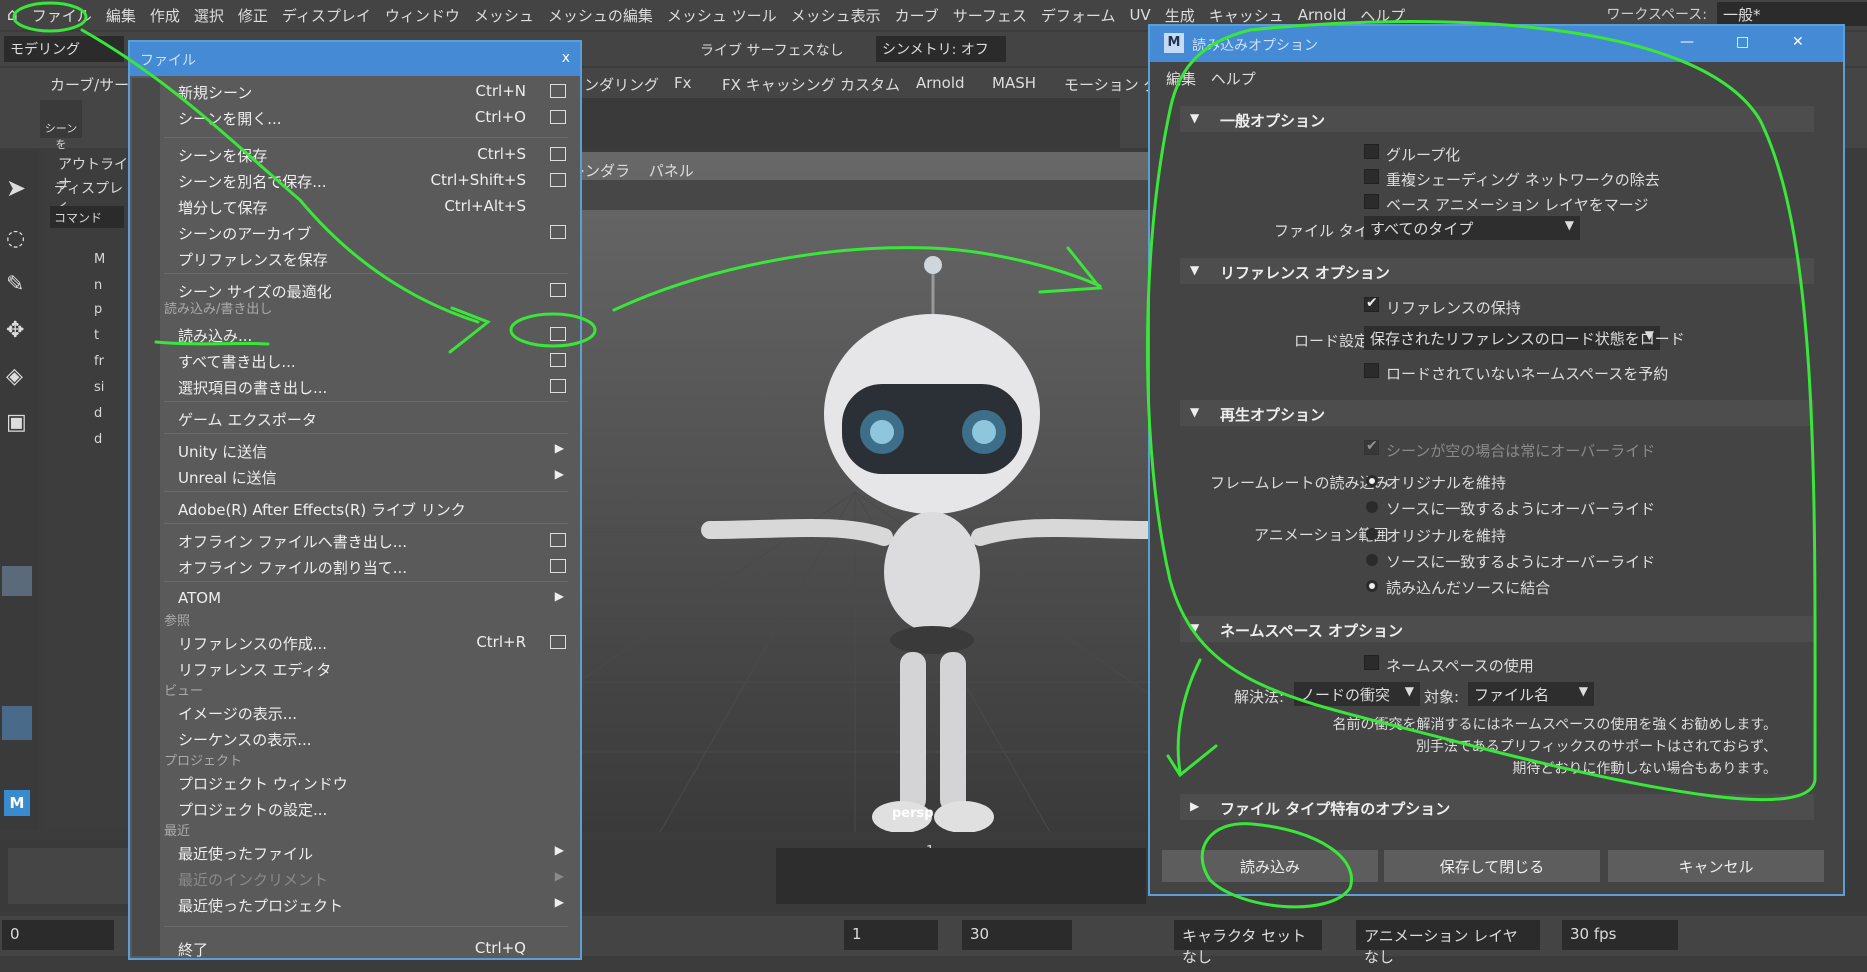 The width and height of the screenshot is (1867, 972). I want to click on file-menu-item: Adobe(R) After Effects(R) ライブ リンク, so click(372, 511).